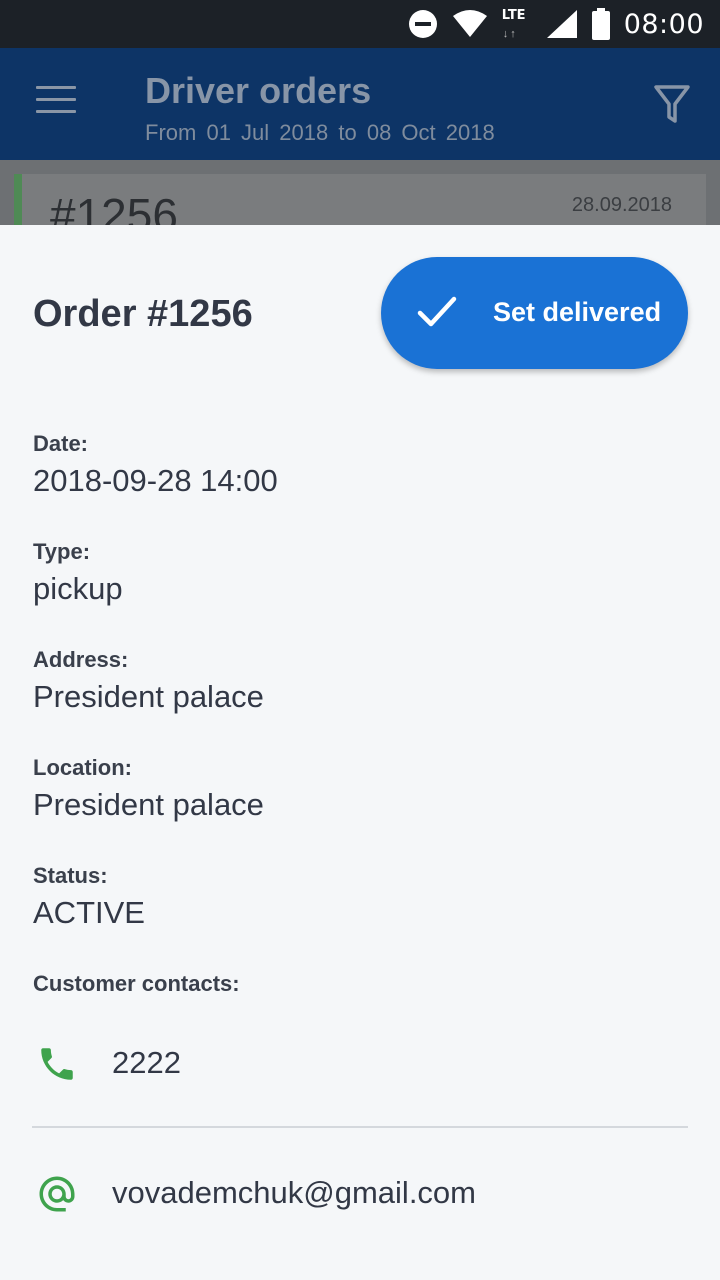 The image size is (720, 1280). I want to click on date-range: From 01 Jul 2018 to 08 Oct 2018, so click(320, 133).